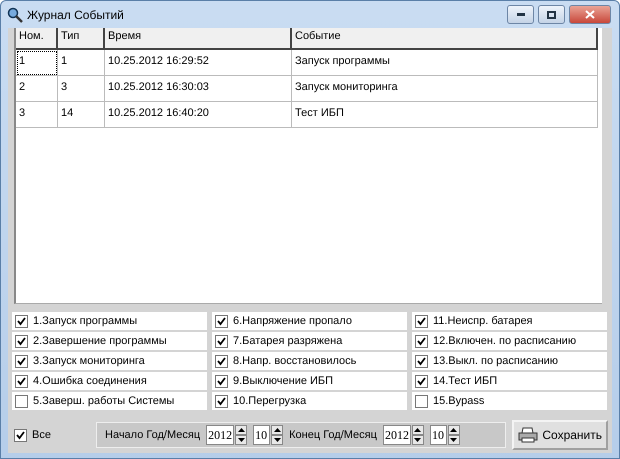  Describe the element at coordinates (560, 435) in the screenshot. I see `save-button: Сохранить` at that location.